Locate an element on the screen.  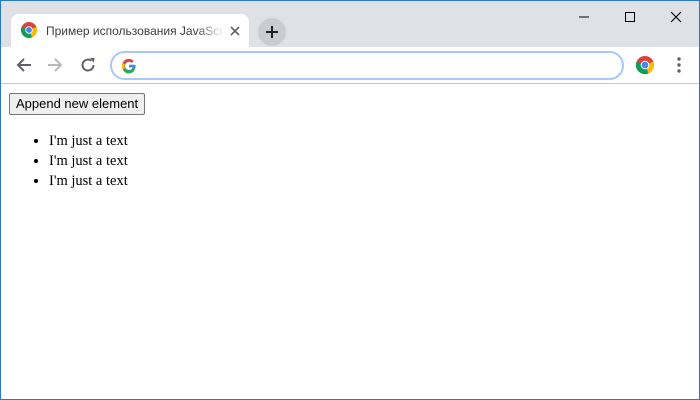
tab-active: Пример использования JavaScript is located at coordinates (130, 30).